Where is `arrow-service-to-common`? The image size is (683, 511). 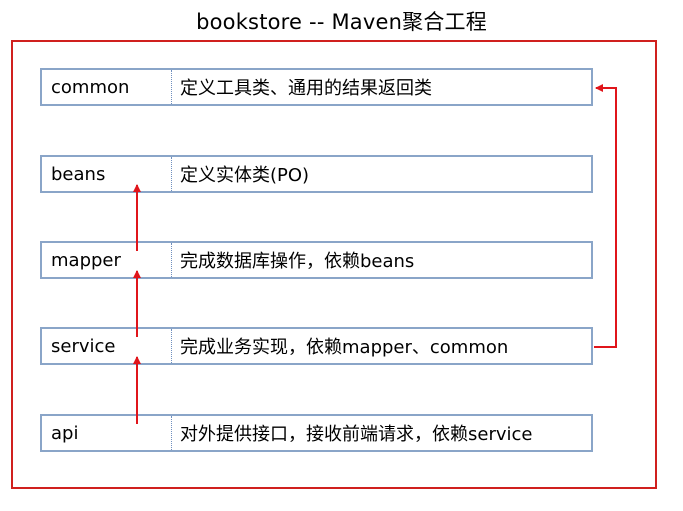 arrow-service-to-common is located at coordinates (605, 216).